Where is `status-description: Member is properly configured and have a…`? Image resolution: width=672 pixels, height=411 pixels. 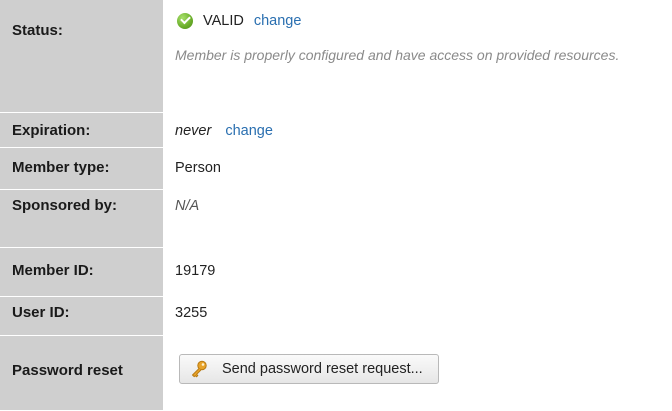
status-description: Member is properly configured and have a… is located at coordinates (397, 55).